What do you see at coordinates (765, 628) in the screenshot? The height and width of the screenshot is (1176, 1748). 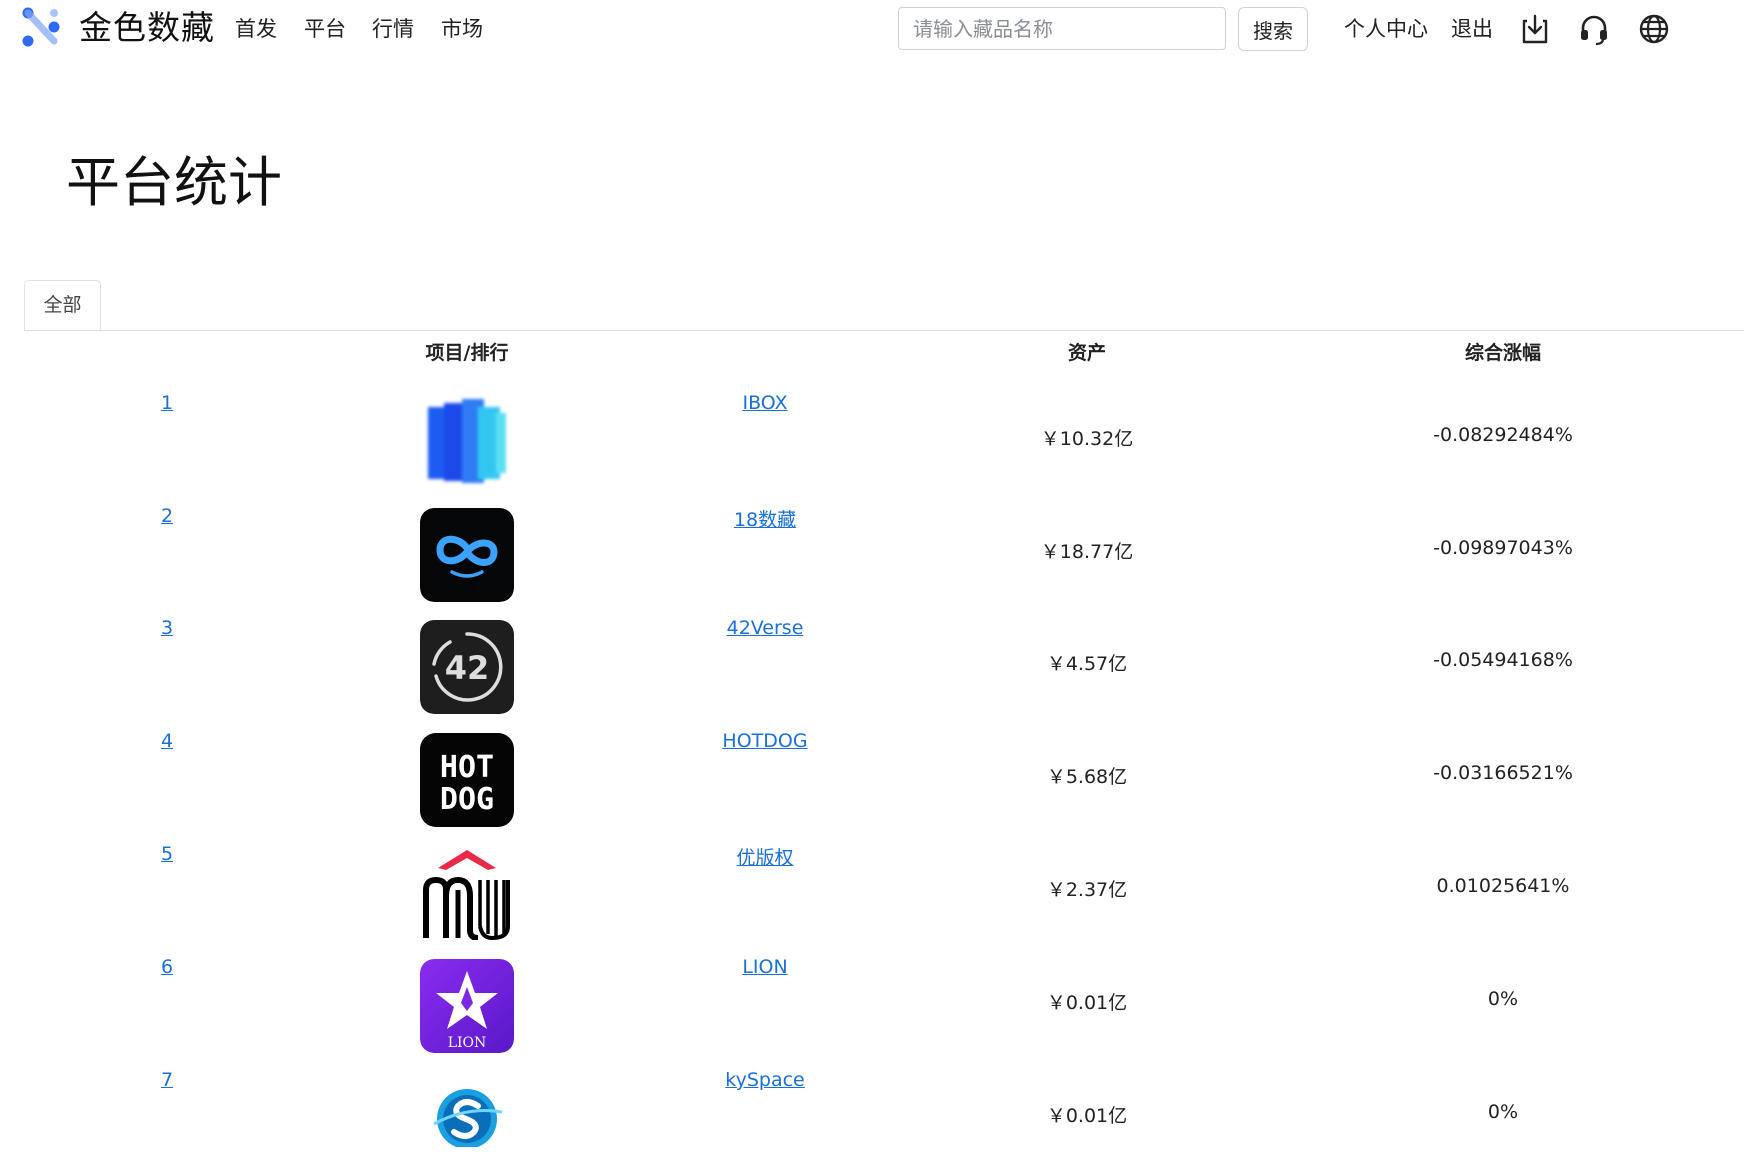 I see `platform-name-link: 42Verse` at bounding box center [765, 628].